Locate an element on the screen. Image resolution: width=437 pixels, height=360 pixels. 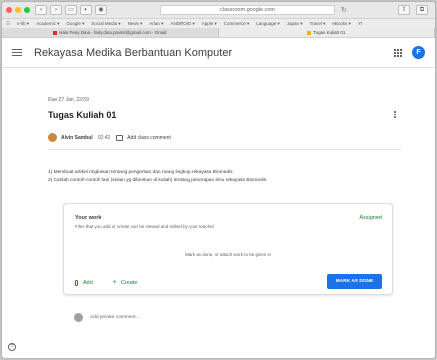
window-controls is located at coordinates (18, 10).